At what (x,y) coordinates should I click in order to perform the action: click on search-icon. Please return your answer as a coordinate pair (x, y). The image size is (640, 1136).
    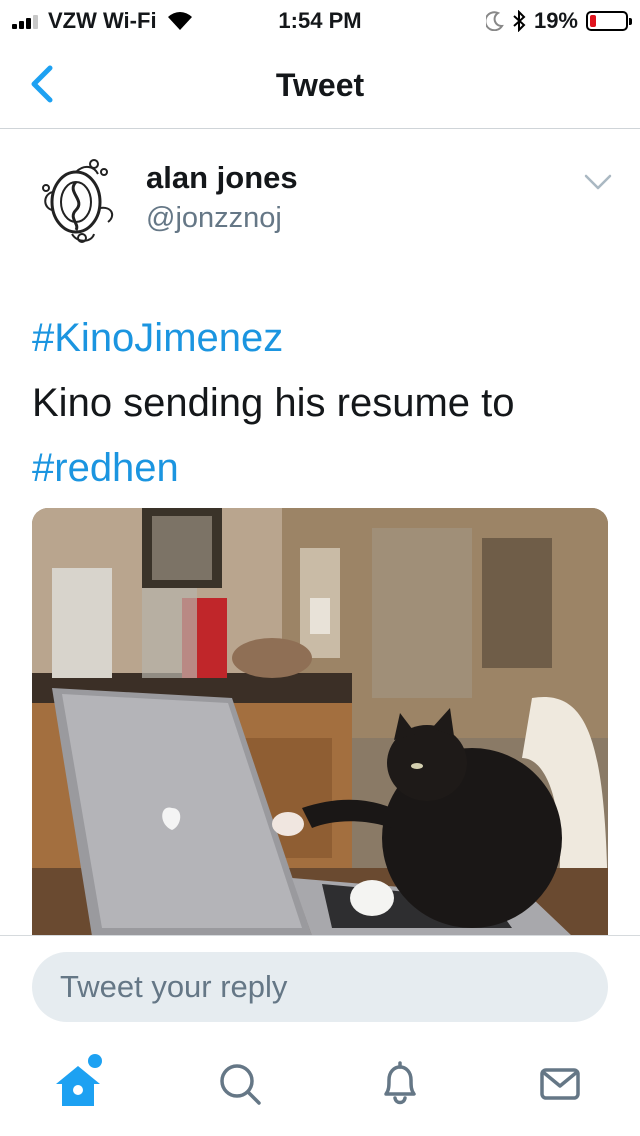
    Looking at the image, I should click on (240, 1084).